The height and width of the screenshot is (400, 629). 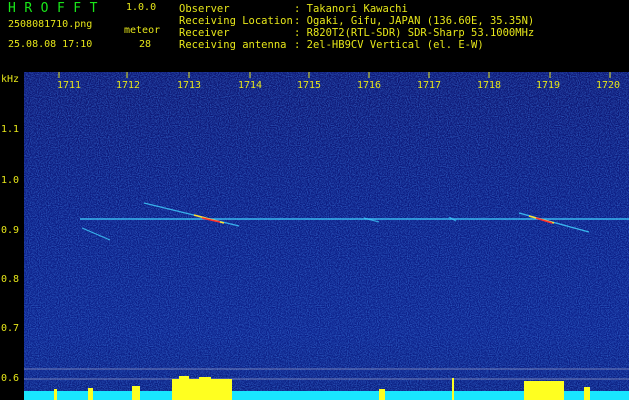 What do you see at coordinates (414, 33) in the screenshot?
I see `receiver-value: : R820T2(RTL-SDR) SDR-Sharp 53.1000MHz` at bounding box center [414, 33].